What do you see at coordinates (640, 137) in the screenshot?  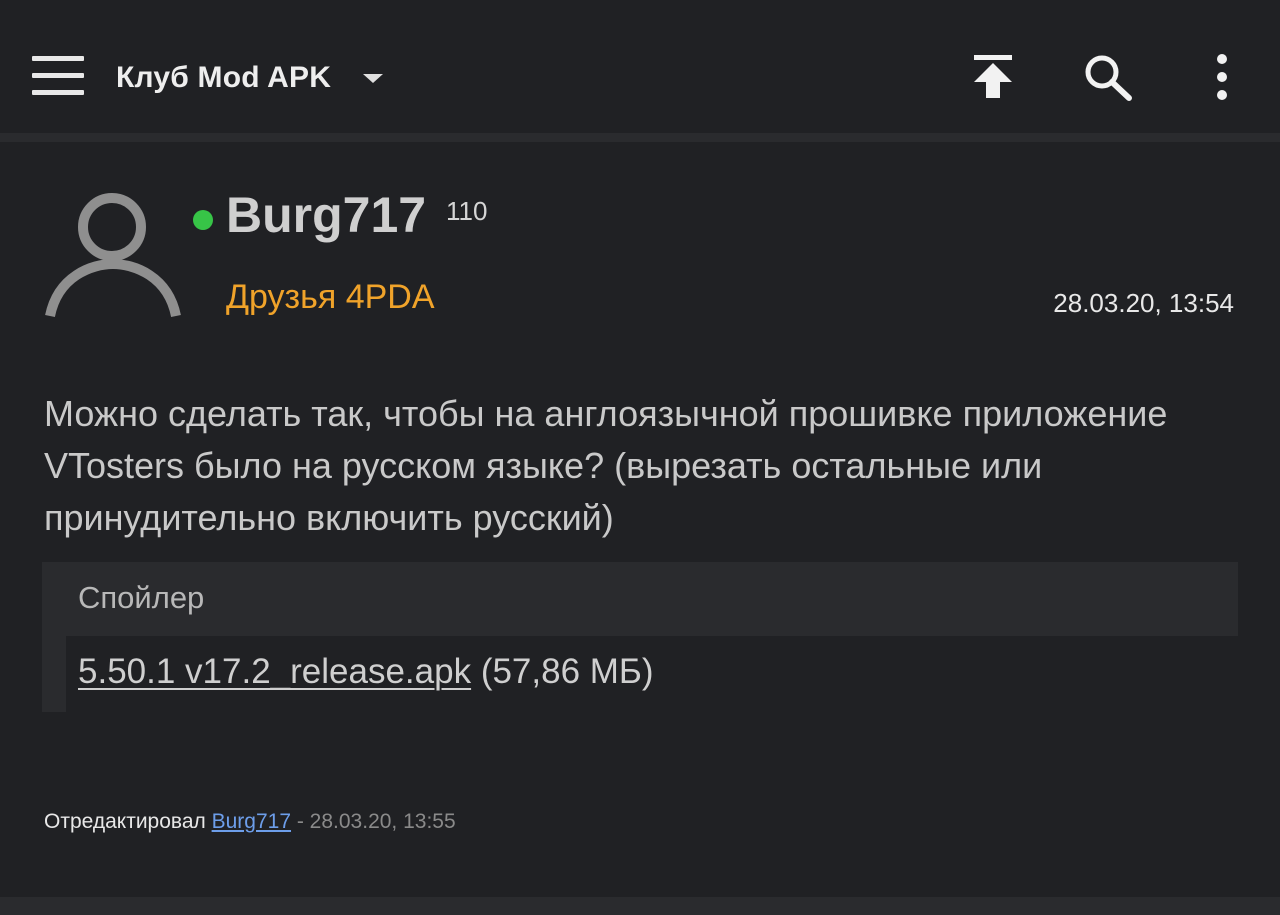 I see `app-bar-divider` at bounding box center [640, 137].